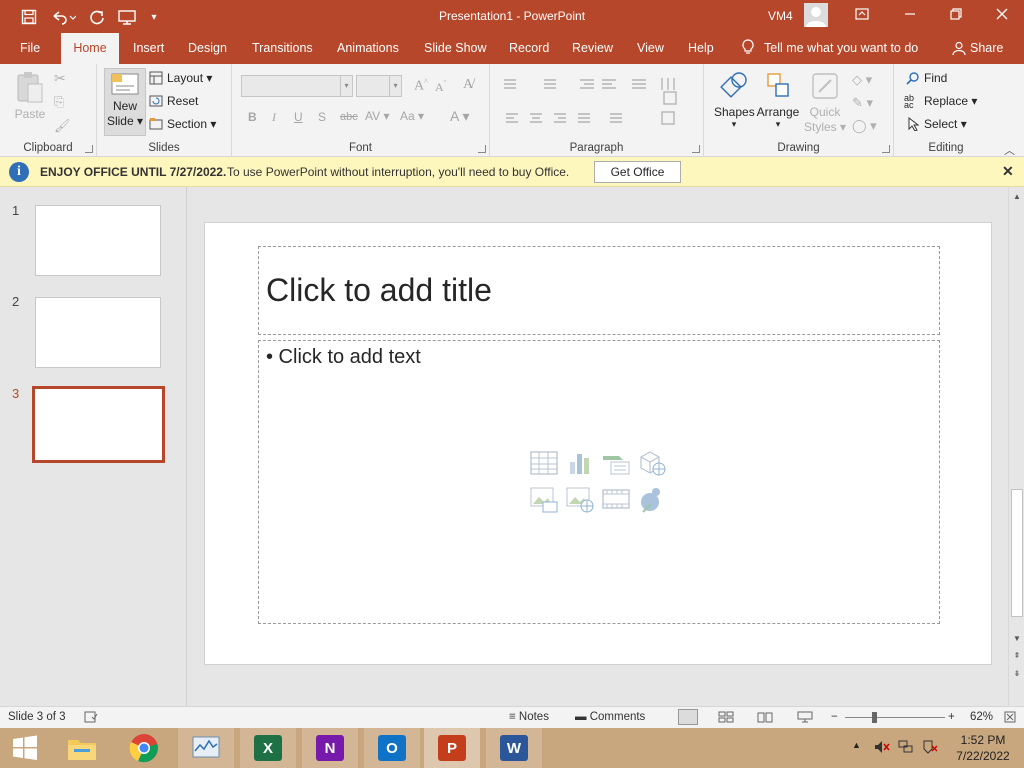  I want to click on outlook-icon: O, so click(392, 748).